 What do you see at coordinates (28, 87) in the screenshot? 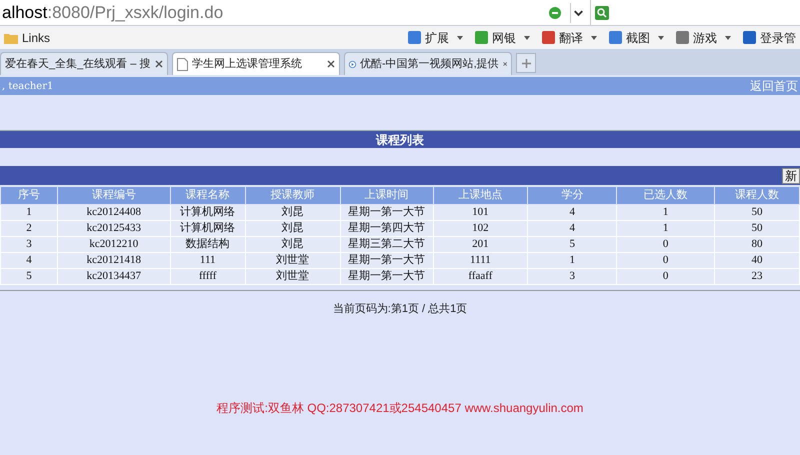
I see `user-name: , teacher1` at bounding box center [28, 87].